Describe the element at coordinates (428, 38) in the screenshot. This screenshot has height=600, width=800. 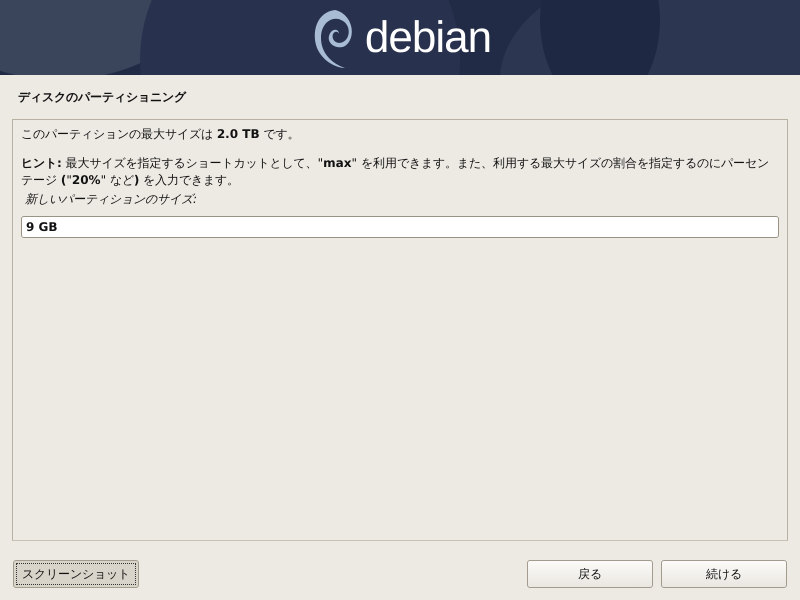
I see `logo-text: debian` at that location.